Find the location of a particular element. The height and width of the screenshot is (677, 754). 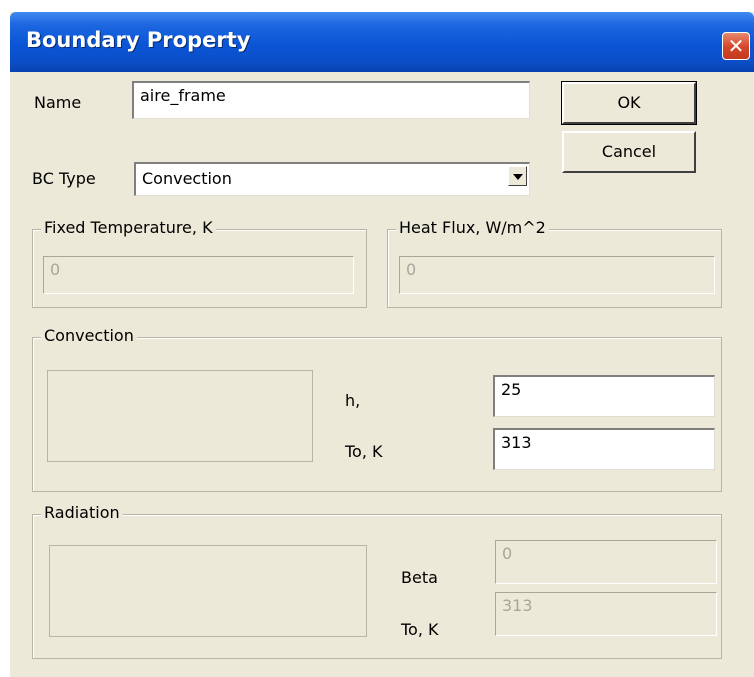

bc-type-selected-value: Convection is located at coordinates (187, 178).